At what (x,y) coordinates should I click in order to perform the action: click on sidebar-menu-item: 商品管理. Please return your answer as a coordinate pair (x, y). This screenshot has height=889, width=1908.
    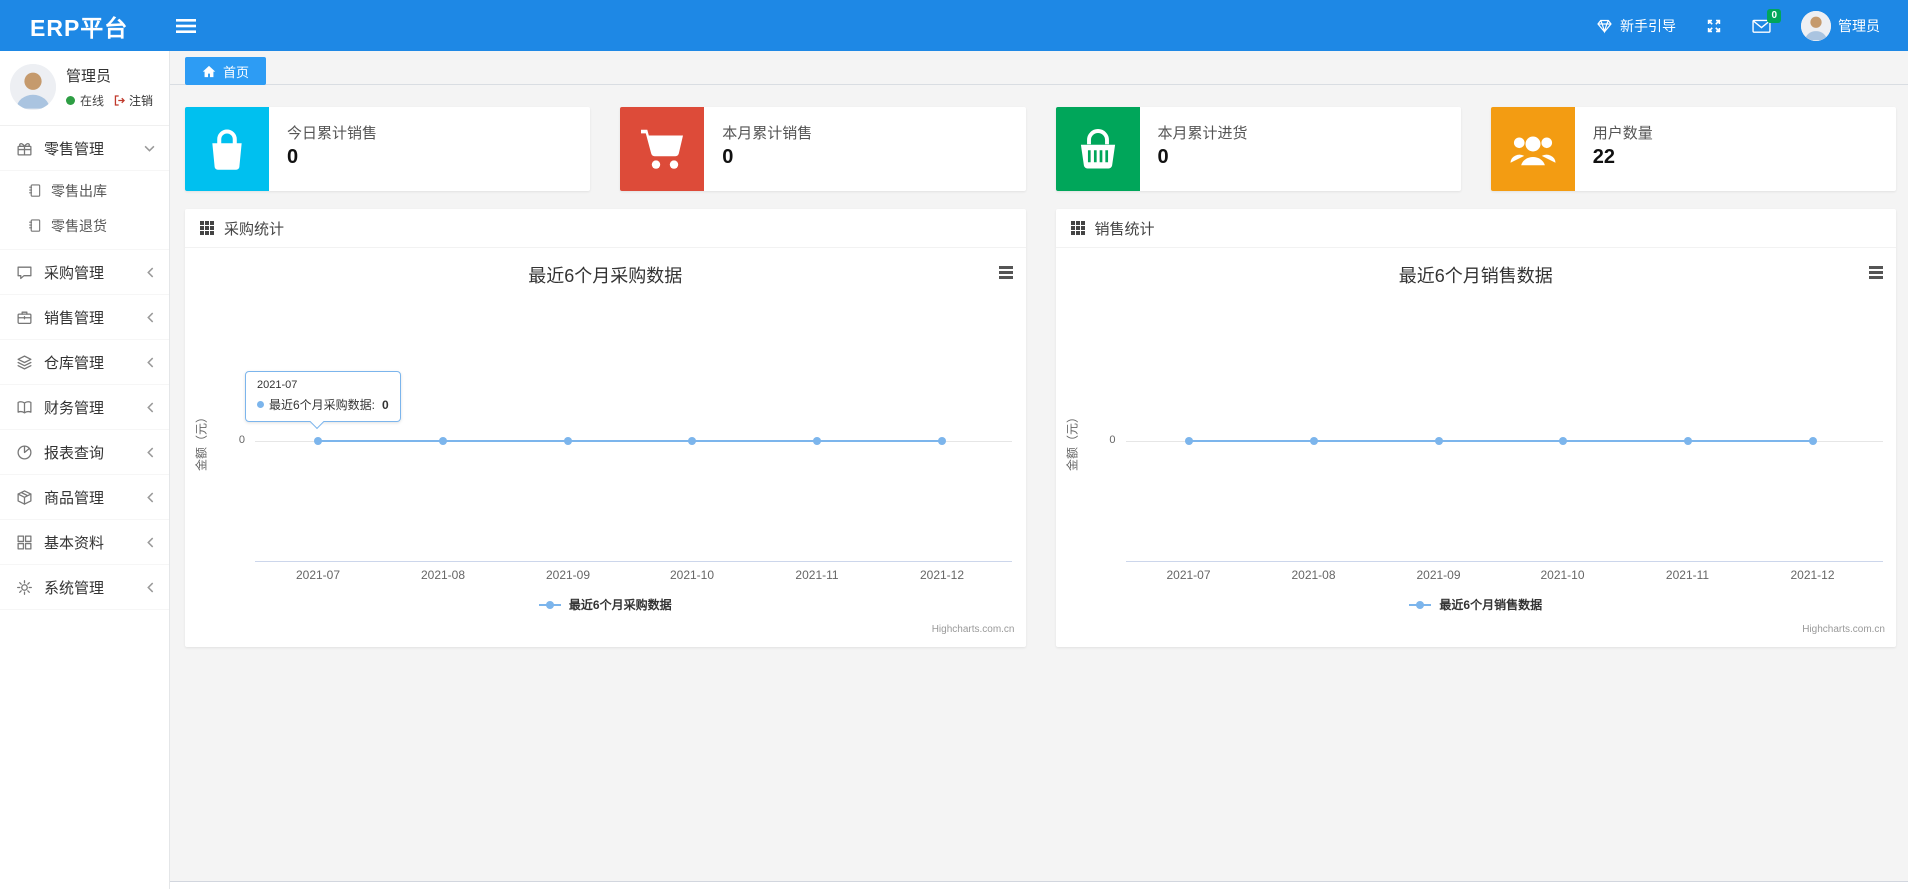
    Looking at the image, I should click on (84, 497).